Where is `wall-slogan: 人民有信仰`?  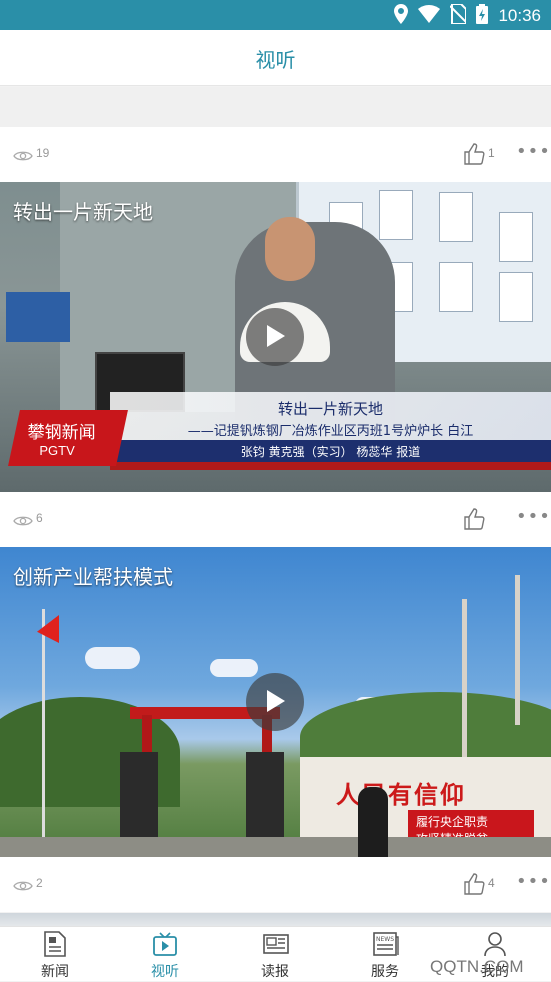 wall-slogan: 人民有信仰 is located at coordinates (401, 795).